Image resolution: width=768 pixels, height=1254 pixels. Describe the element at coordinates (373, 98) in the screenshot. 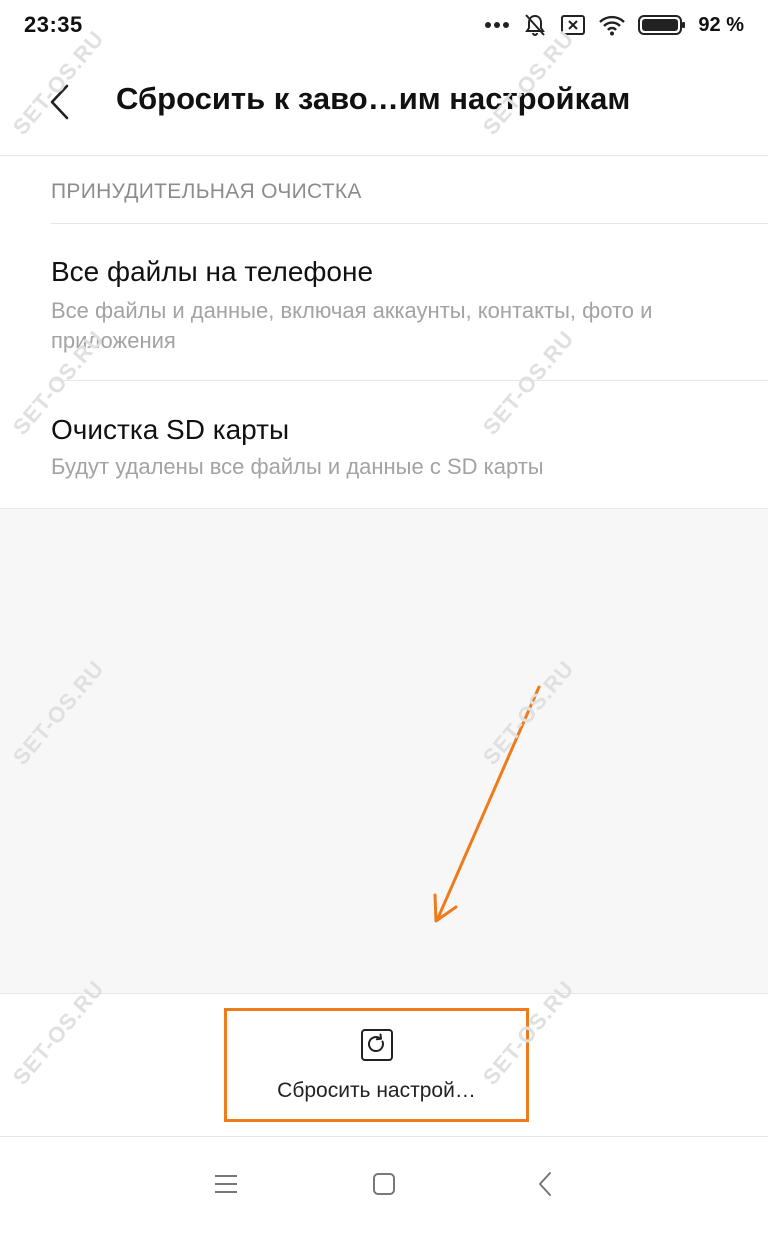

I see `page-title: Сбросить к заво…им настройкам` at that location.